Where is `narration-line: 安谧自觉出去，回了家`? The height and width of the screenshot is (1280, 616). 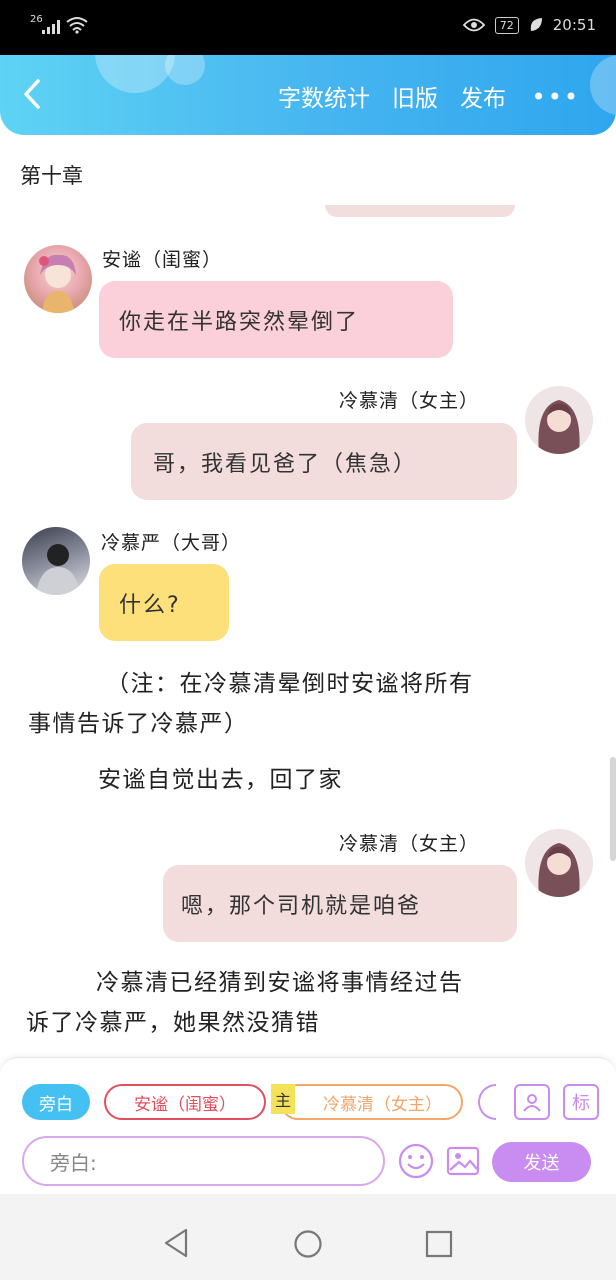 narration-line: 安谧自觉出去，回了家 is located at coordinates (220, 780).